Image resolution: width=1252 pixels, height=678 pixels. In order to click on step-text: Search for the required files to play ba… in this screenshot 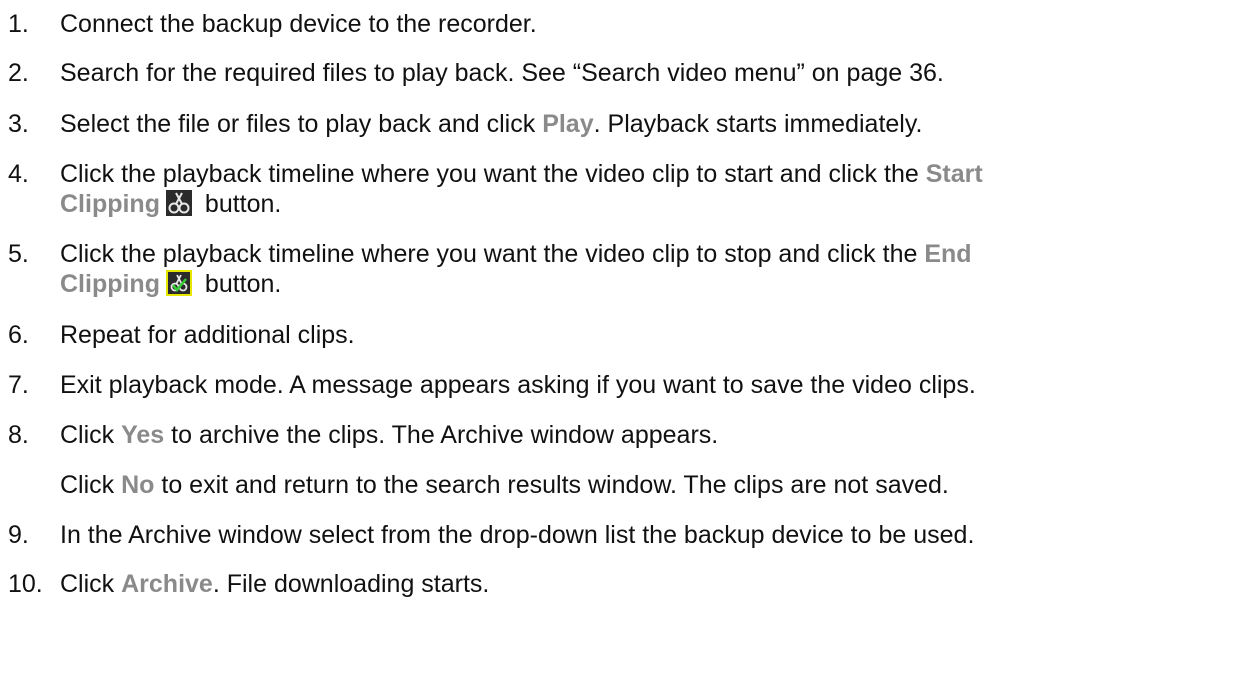, I will do `click(502, 73)`.